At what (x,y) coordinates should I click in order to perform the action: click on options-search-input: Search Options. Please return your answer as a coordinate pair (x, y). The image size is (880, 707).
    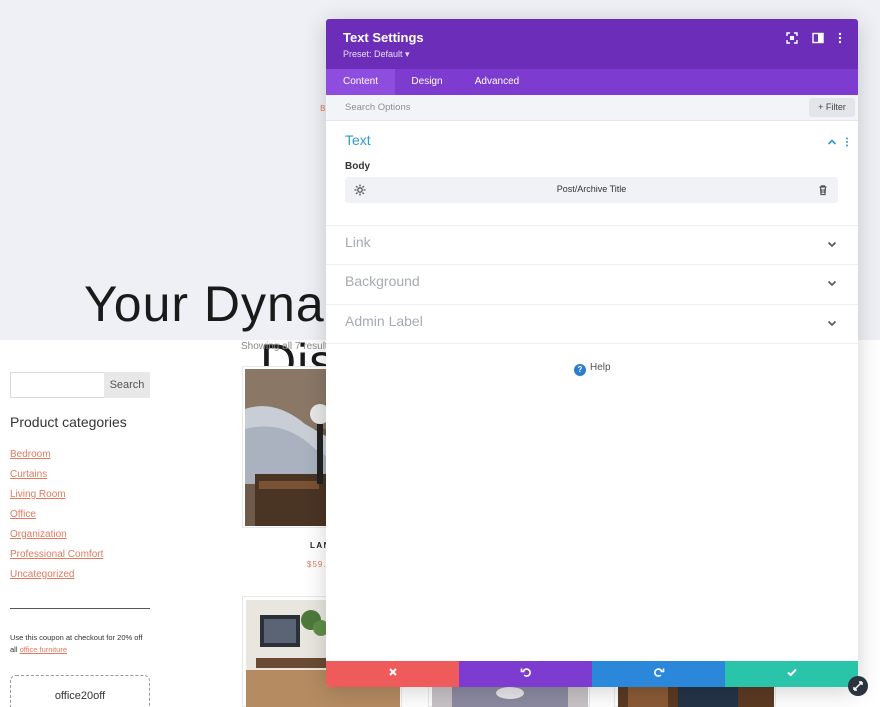
    Looking at the image, I should click on (377, 107).